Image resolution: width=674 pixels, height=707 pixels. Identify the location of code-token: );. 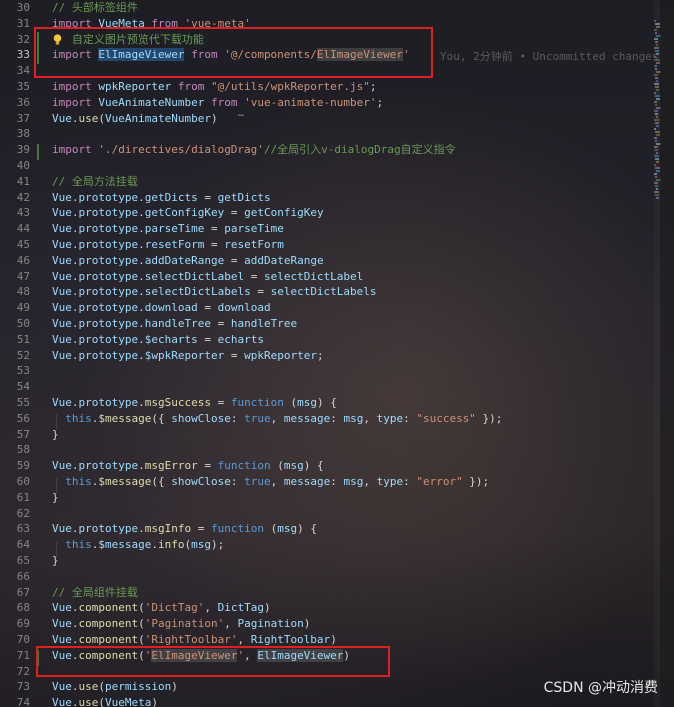
(217, 545).